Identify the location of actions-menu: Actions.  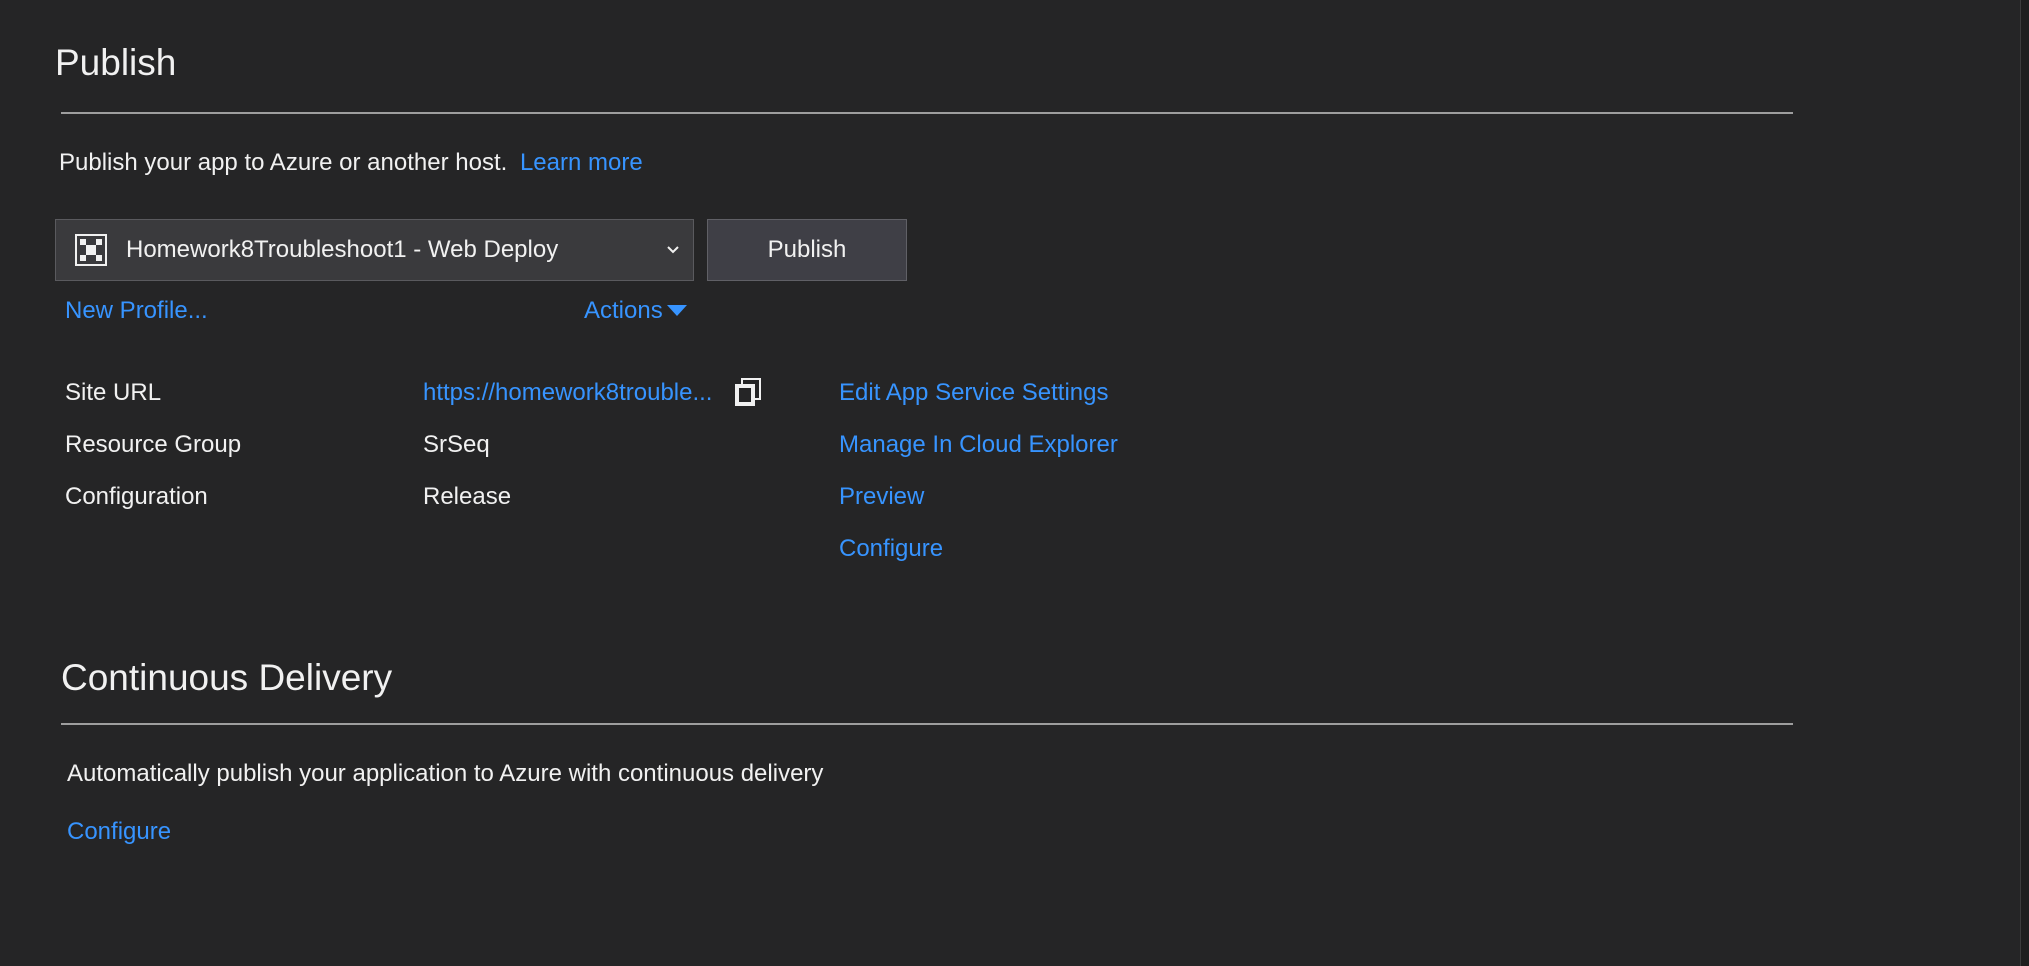
(635, 311).